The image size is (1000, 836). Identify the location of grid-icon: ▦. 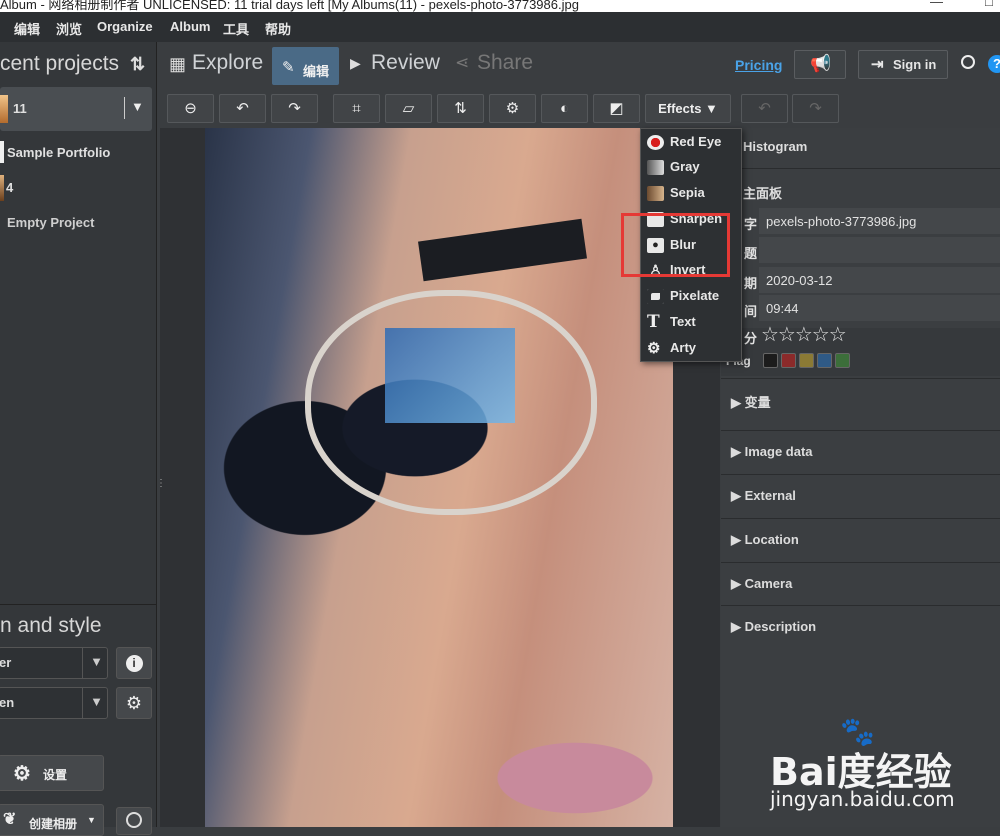
(178, 64).